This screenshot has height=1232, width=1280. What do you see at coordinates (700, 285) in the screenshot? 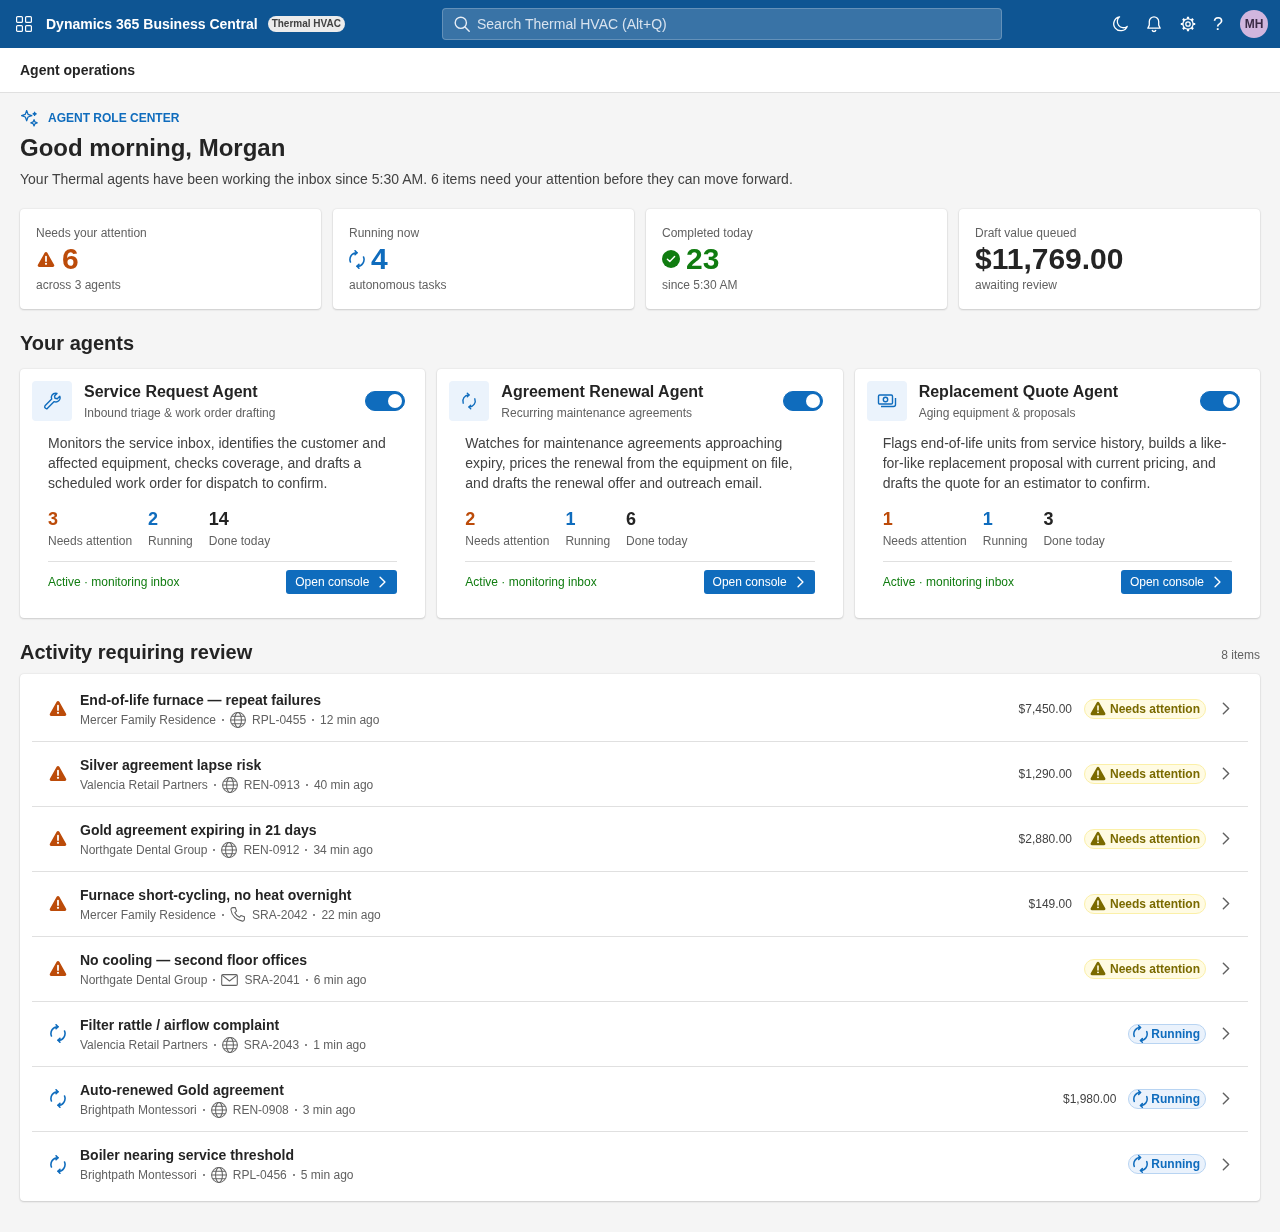
I see `kpi-caption: since 5:30 AM` at bounding box center [700, 285].